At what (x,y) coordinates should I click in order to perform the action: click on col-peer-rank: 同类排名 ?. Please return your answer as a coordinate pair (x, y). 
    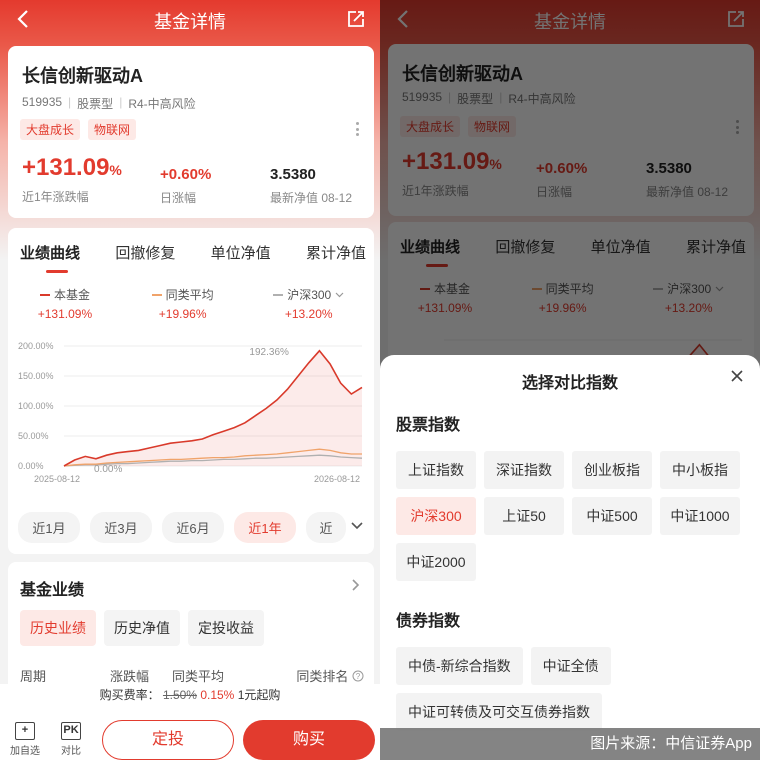
    Looking at the image, I should click on (323, 675).